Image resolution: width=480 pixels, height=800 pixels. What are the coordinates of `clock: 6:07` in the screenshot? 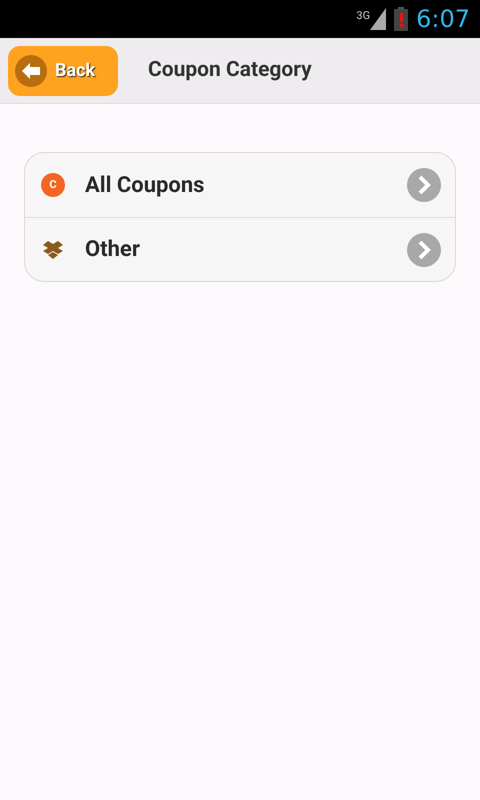 It's located at (443, 19).